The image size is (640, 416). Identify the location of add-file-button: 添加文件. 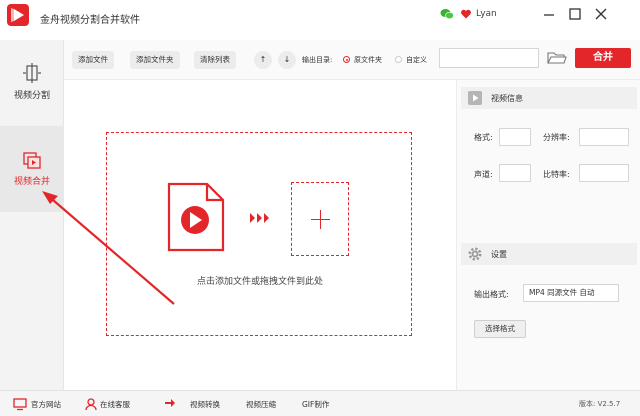
(93, 60).